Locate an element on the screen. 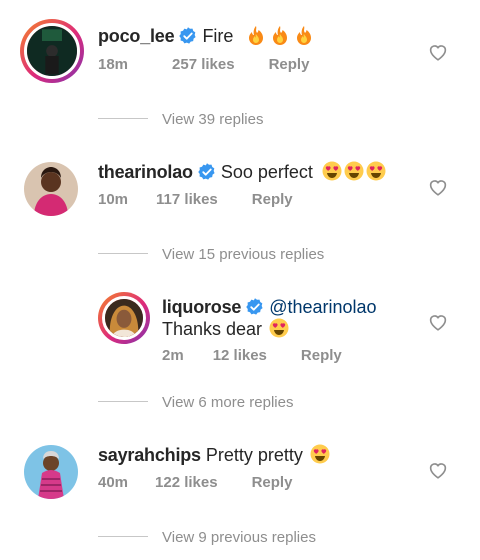 This screenshot has width=480, height=560. comment-meta: 2m 12 likes Reply is located at coordinates (252, 355).